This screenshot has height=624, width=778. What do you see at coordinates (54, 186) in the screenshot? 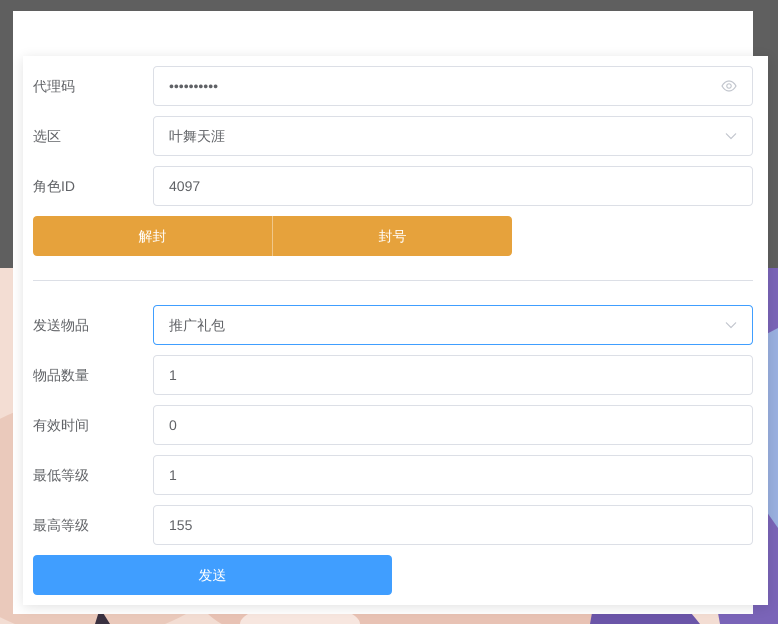
I see `field-label: 角色ID` at bounding box center [54, 186].